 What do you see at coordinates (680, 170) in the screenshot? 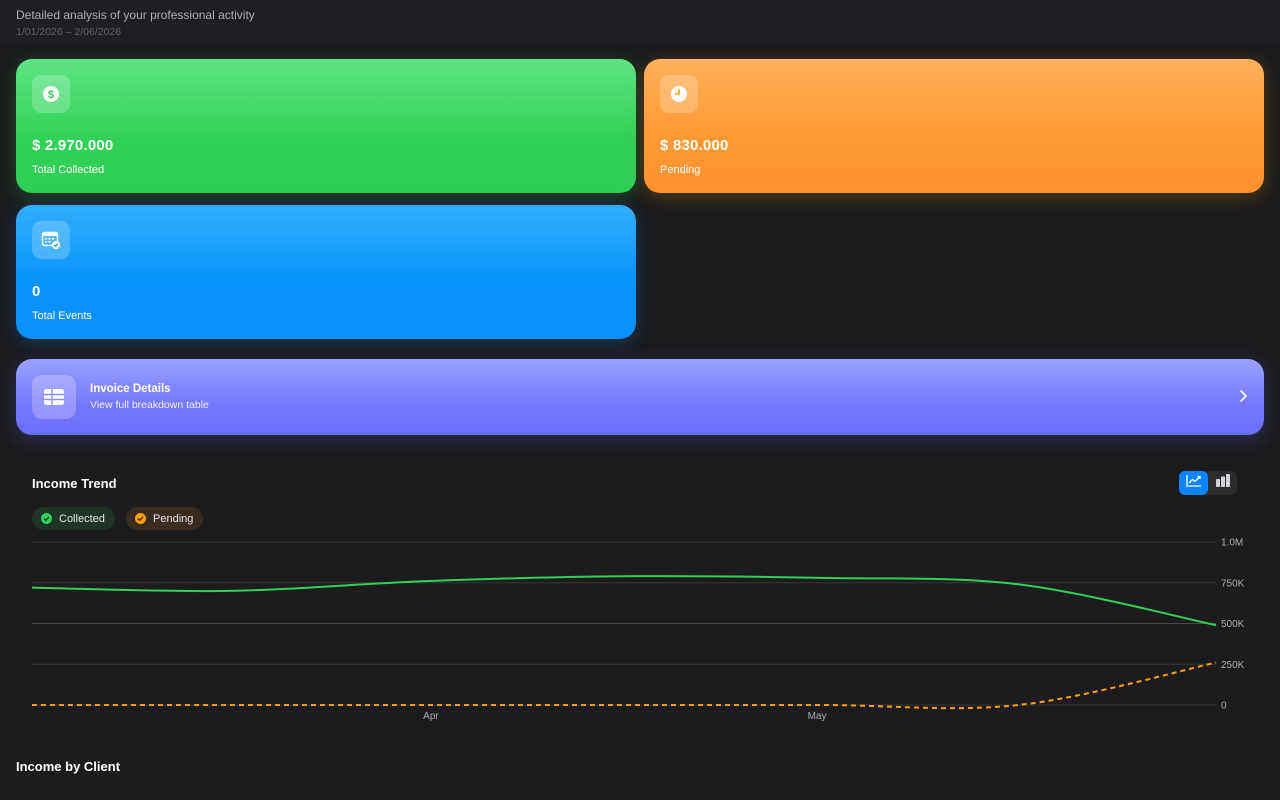
I see `pending-label: Pending` at bounding box center [680, 170].